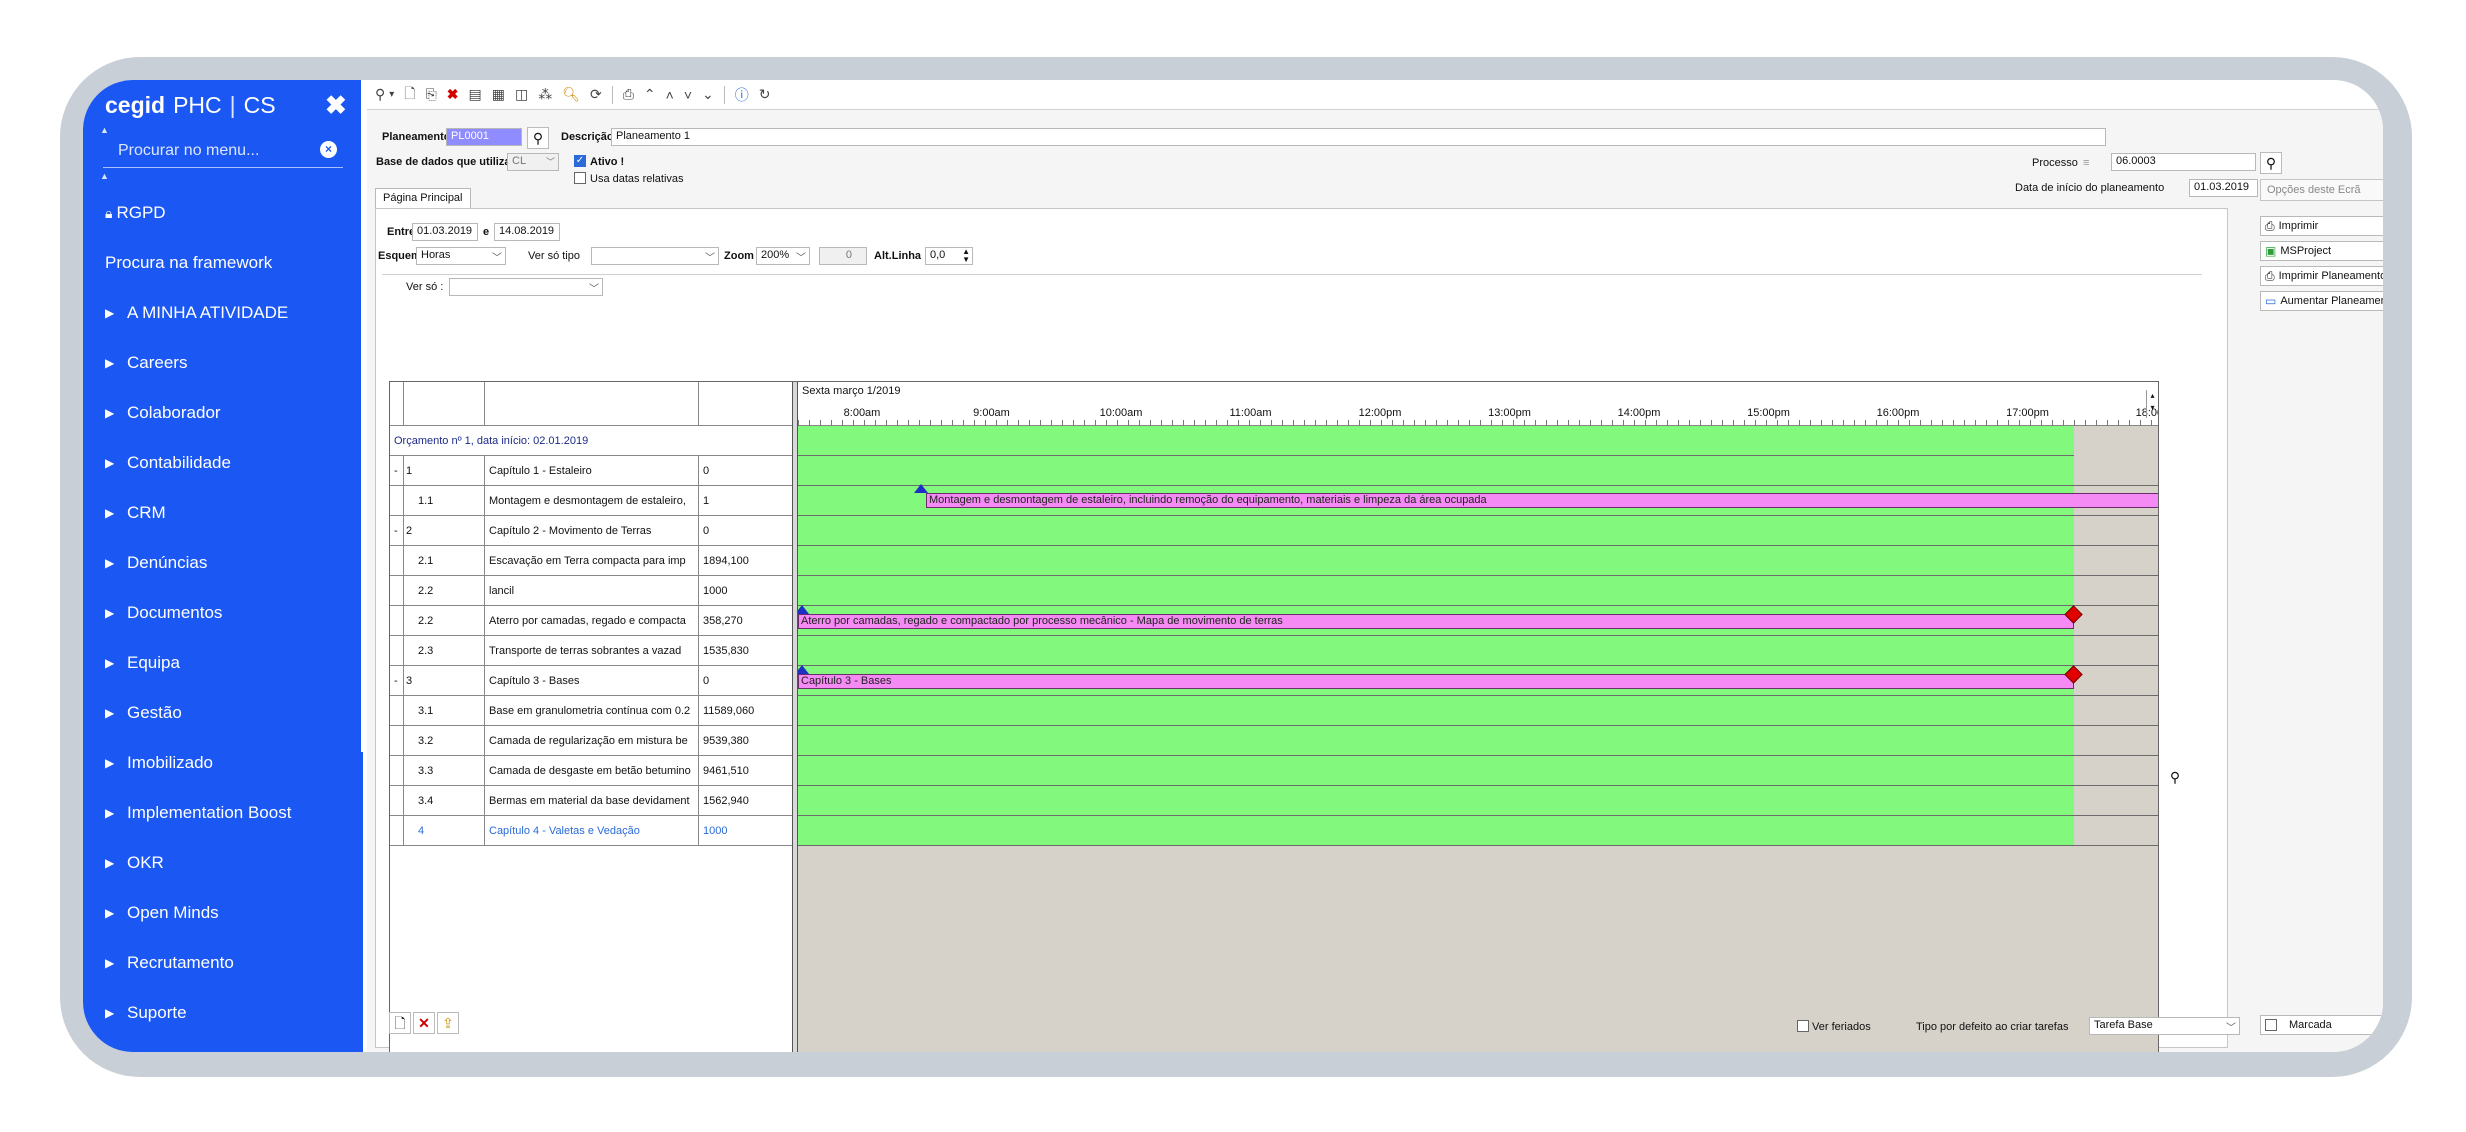 Image resolution: width=2466 pixels, height=1132 pixels. What do you see at coordinates (688, 95) in the screenshot?
I see `next-record-icon: ˅` at bounding box center [688, 95].